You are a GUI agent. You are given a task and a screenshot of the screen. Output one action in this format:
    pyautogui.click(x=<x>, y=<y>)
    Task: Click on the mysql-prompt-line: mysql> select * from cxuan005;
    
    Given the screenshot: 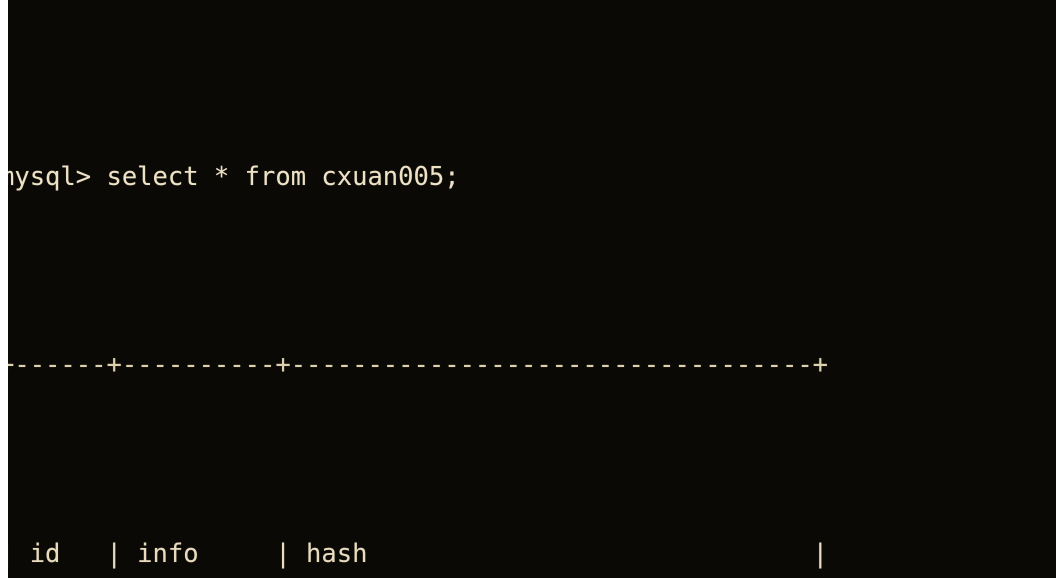 What is the action you would take?
    pyautogui.click(x=234, y=176)
    